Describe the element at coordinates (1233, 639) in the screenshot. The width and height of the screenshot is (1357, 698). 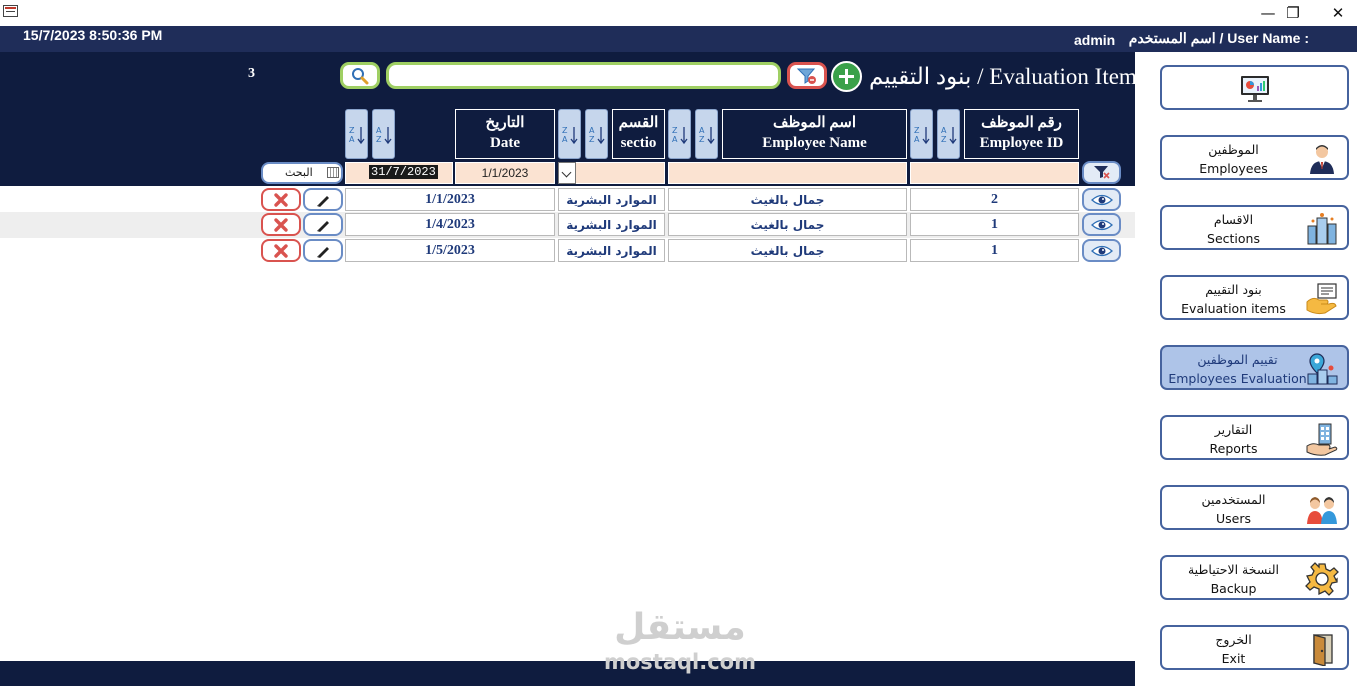
I see `nav-label-ar: الخروج` at that location.